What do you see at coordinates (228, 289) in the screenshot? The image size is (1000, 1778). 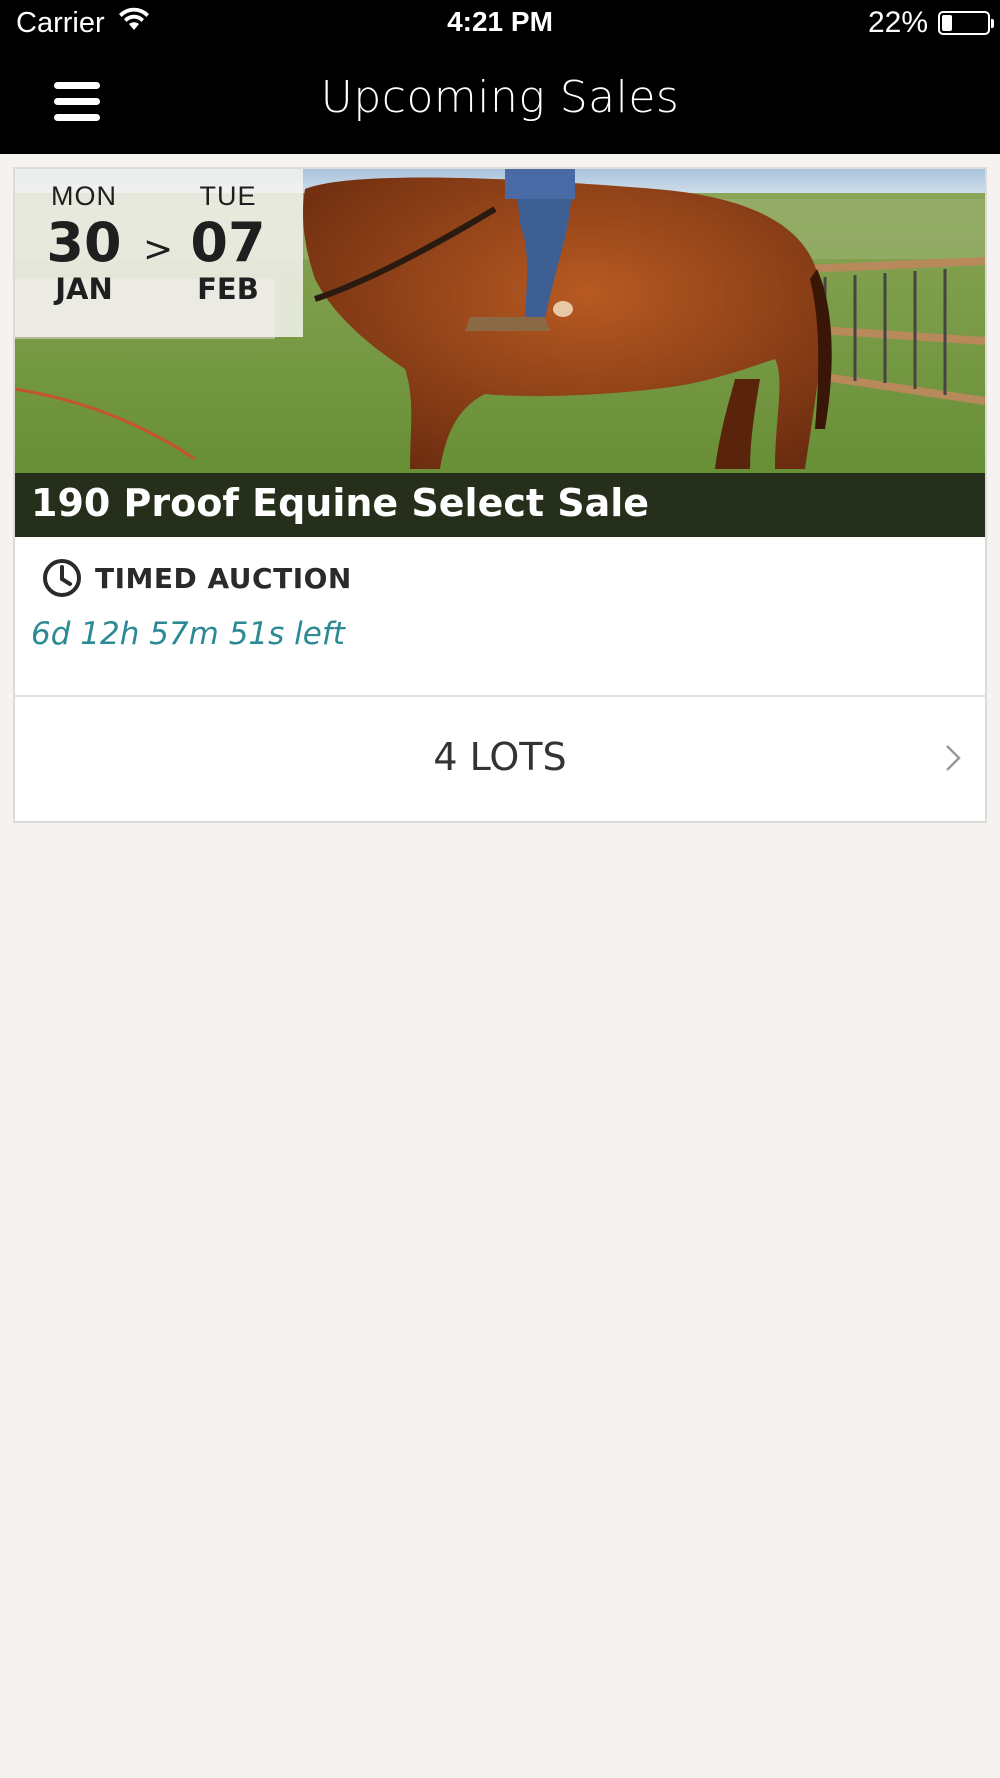 I see `end-month: FEB` at bounding box center [228, 289].